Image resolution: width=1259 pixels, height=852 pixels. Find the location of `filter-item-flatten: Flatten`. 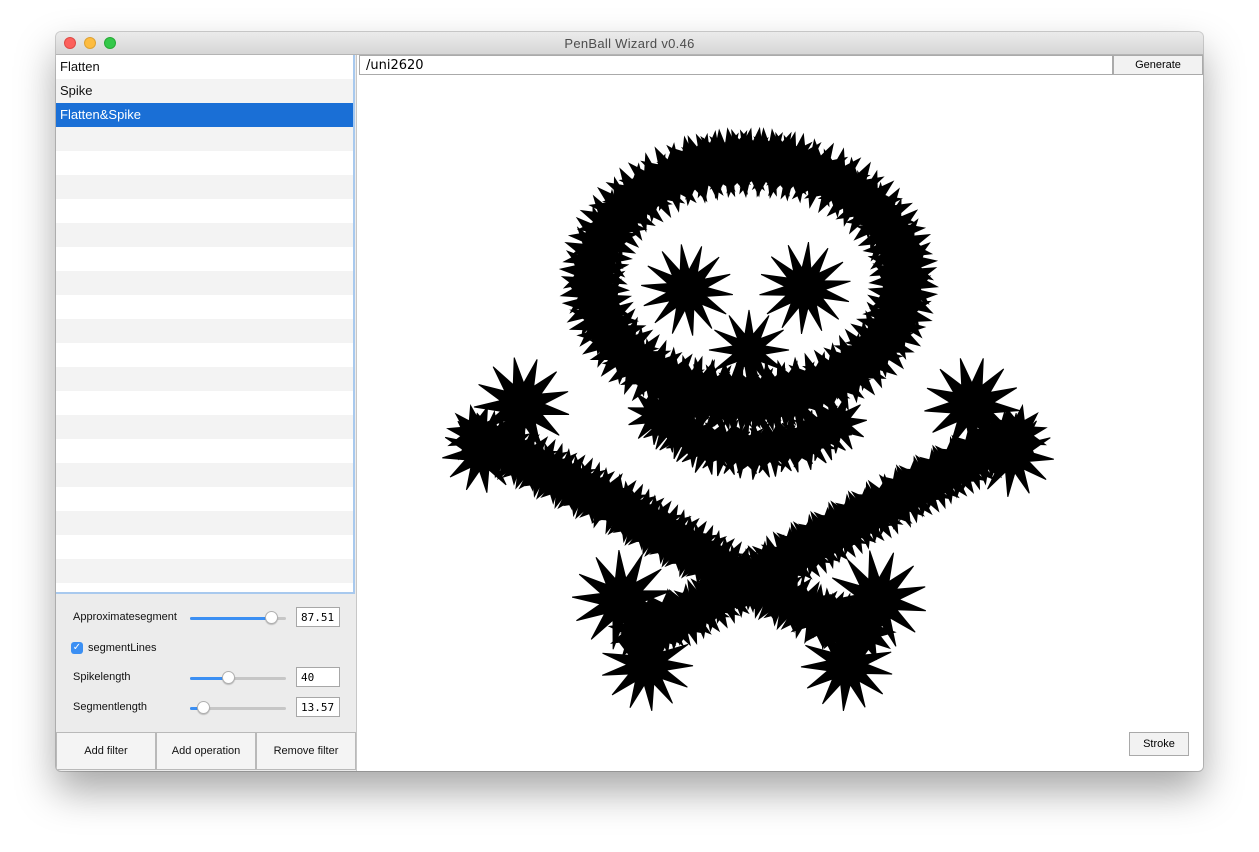

filter-item-flatten: Flatten is located at coordinates (204, 67).